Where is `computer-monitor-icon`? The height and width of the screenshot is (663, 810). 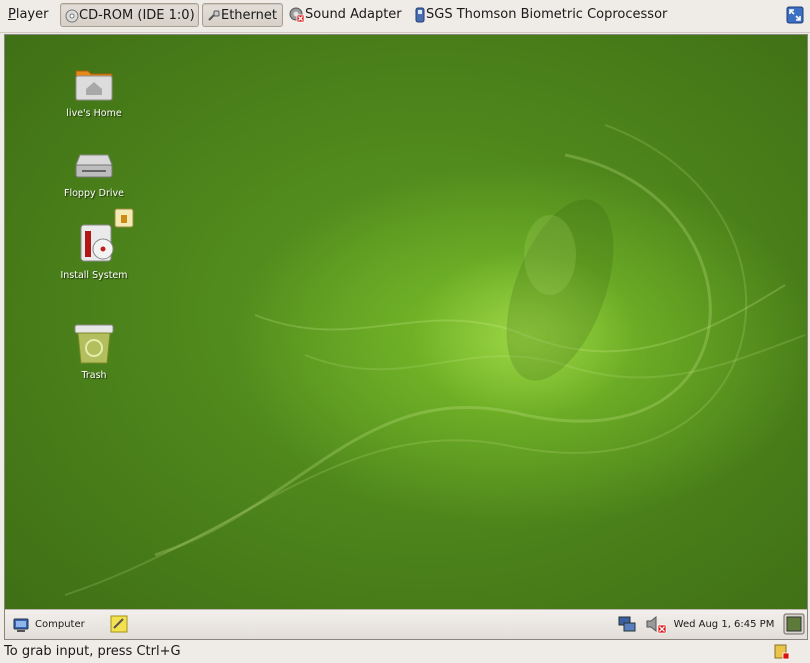
computer-monitor-icon is located at coordinates (21, 625).